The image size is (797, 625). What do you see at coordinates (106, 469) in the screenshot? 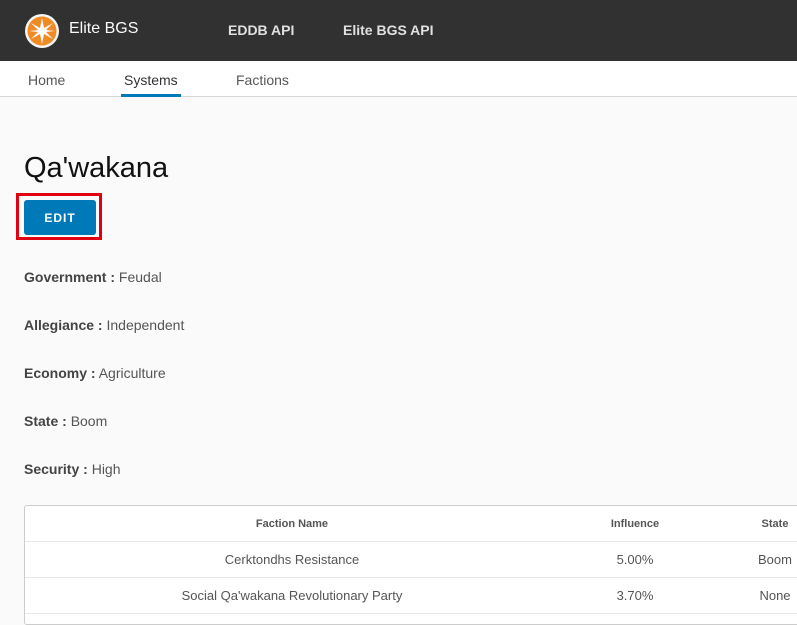
I see `security-value: High` at bounding box center [106, 469].